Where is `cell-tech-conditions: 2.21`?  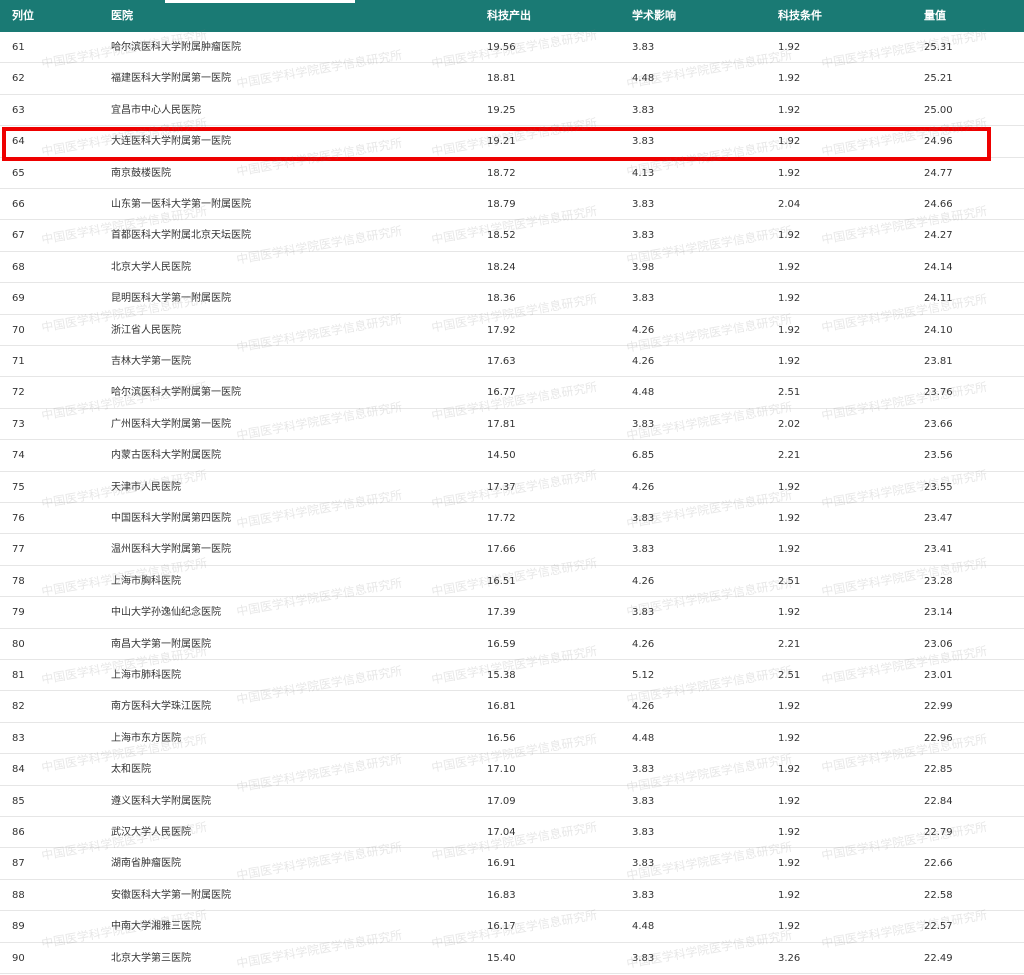
cell-tech-conditions: 2.21 is located at coordinates (789, 456).